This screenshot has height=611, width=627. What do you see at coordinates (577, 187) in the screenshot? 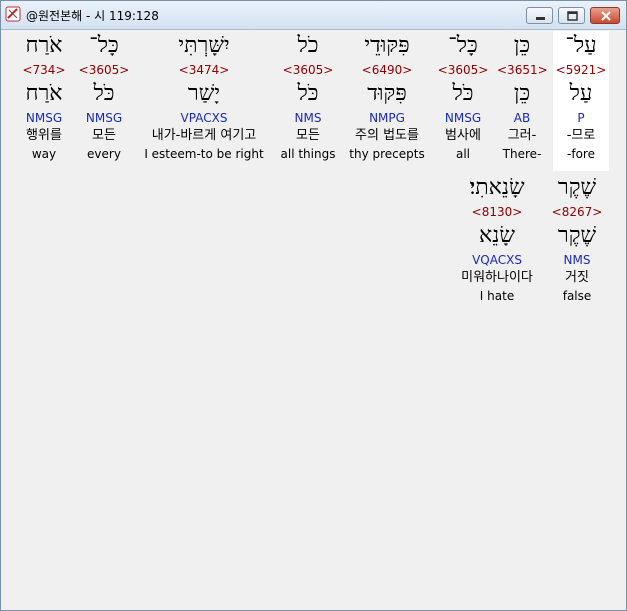
I see `hebrew-word: שֶׁקֶר` at bounding box center [577, 187].